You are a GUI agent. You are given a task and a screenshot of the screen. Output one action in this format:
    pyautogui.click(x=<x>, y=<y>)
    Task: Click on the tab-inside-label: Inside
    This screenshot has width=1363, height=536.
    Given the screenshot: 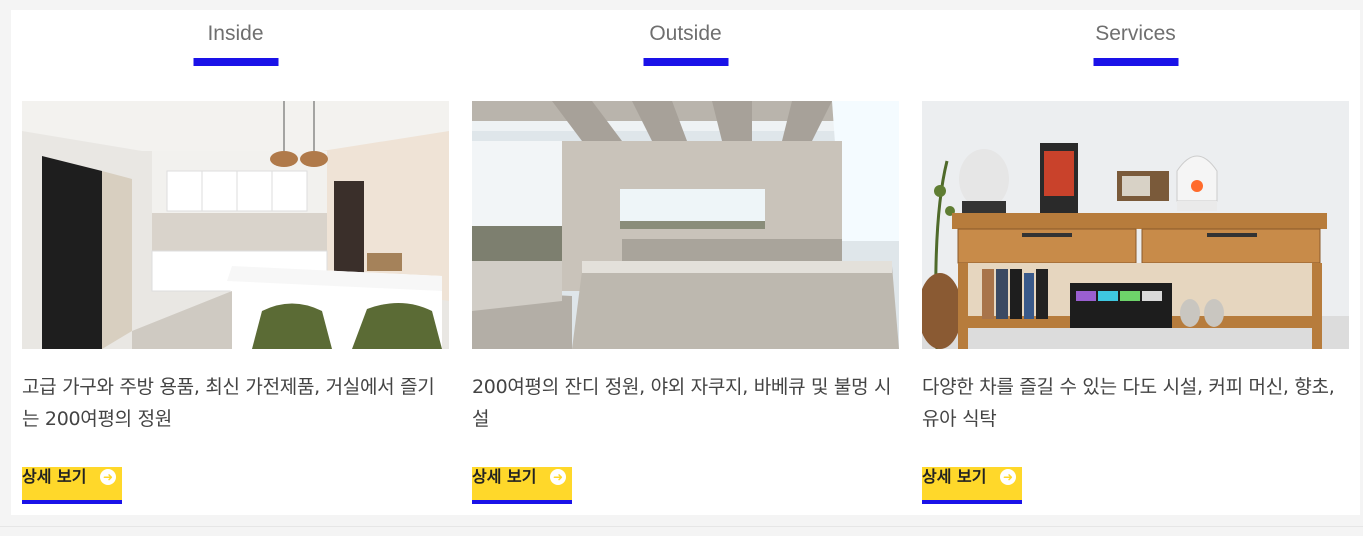 What is the action you would take?
    pyautogui.click(x=235, y=34)
    